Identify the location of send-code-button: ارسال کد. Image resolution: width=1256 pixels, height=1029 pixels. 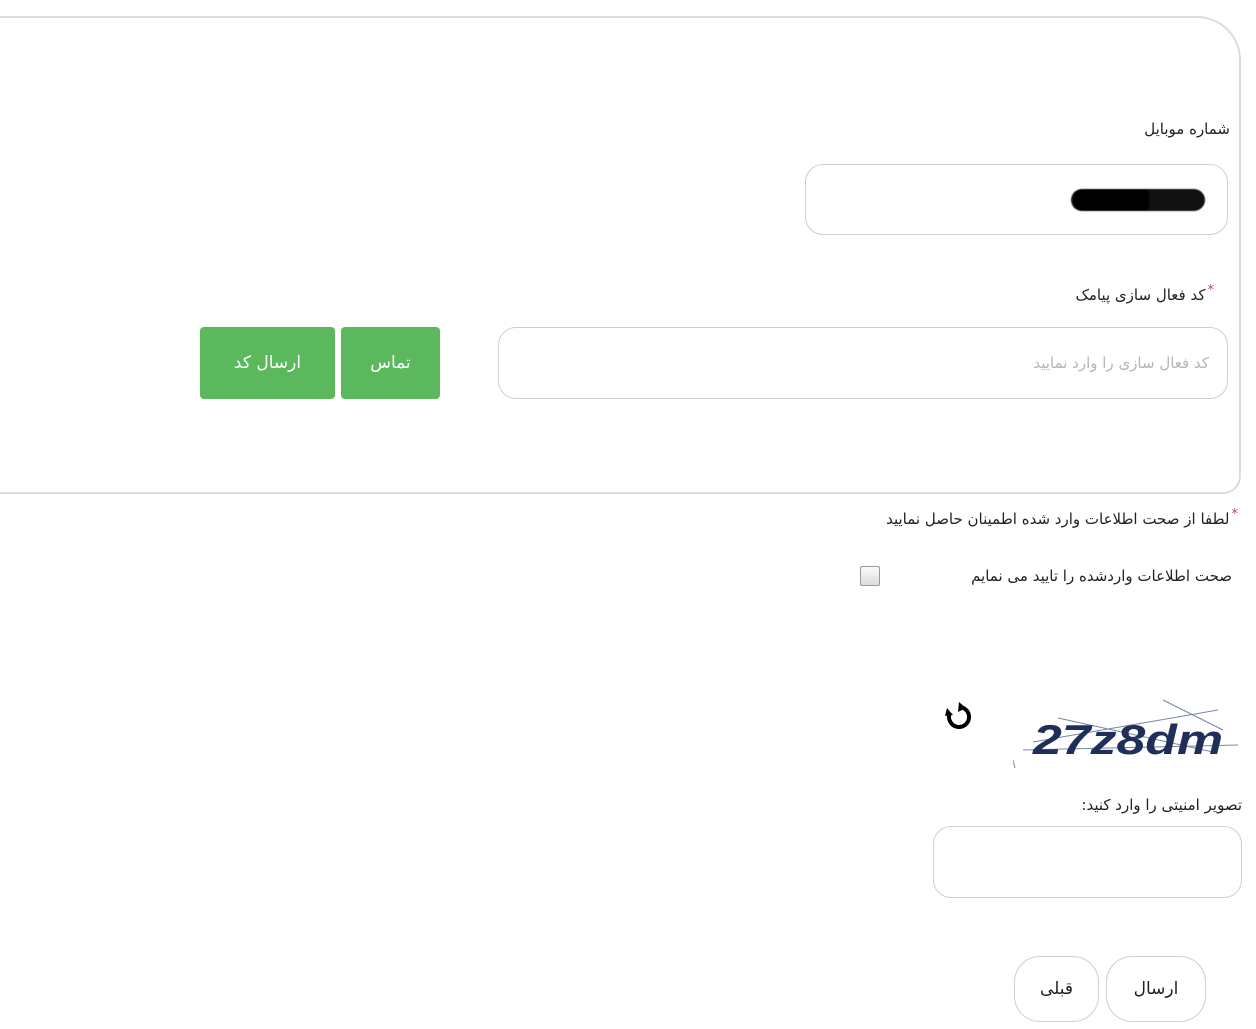
(267, 363).